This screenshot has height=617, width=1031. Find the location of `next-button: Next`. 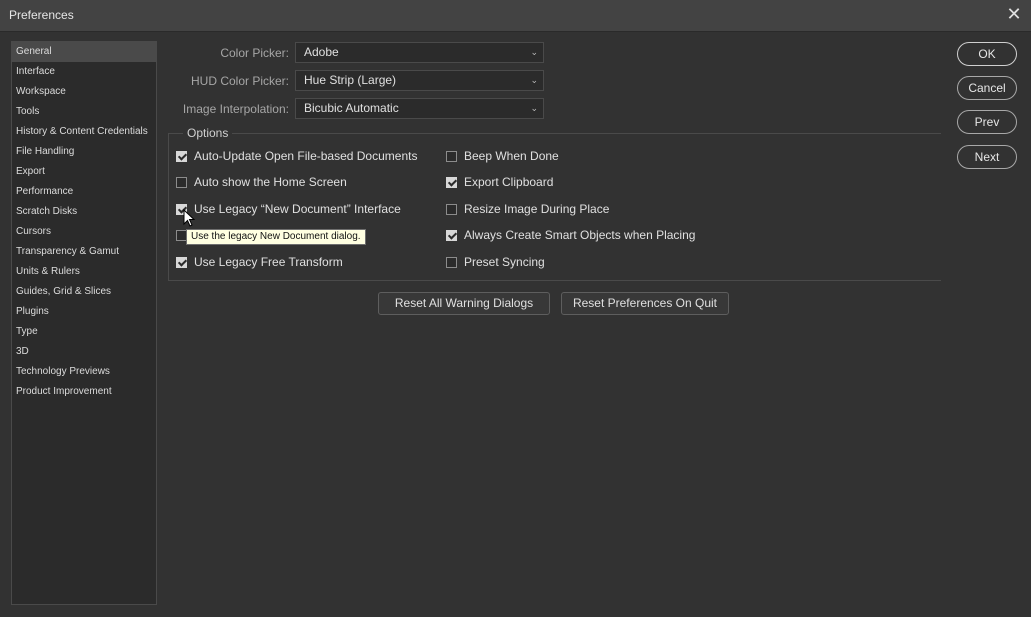

next-button: Next is located at coordinates (987, 157).